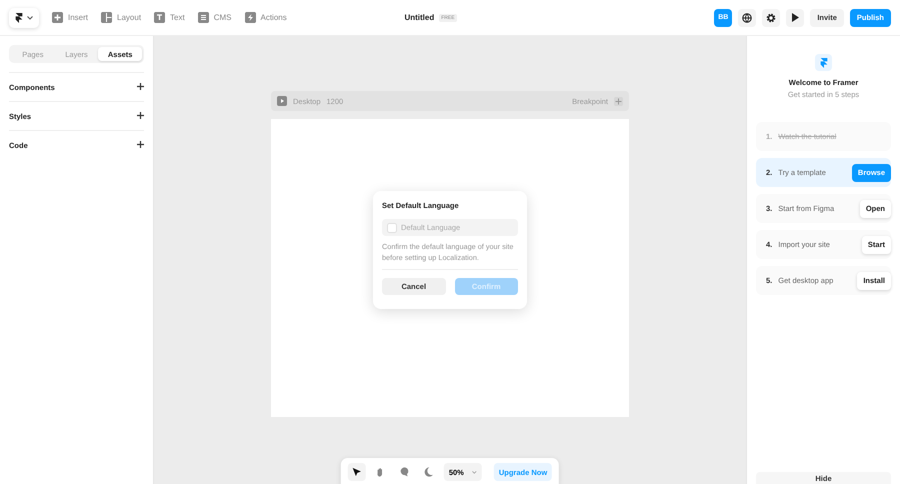 The width and height of the screenshot is (900, 484). What do you see at coordinates (106, 17) in the screenshot?
I see `layout-icon` at bounding box center [106, 17].